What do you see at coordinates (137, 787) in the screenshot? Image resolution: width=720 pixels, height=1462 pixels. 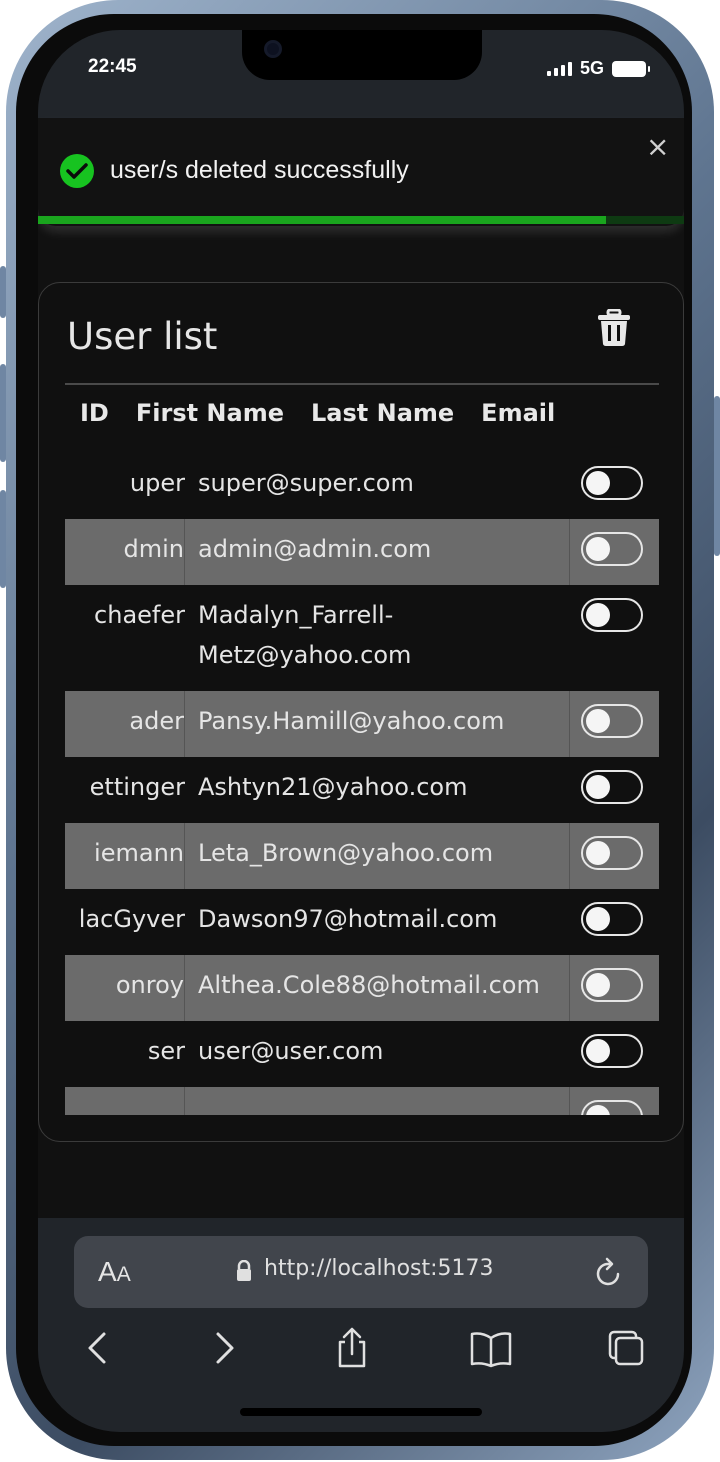 I see `user-name: ettinger` at bounding box center [137, 787].